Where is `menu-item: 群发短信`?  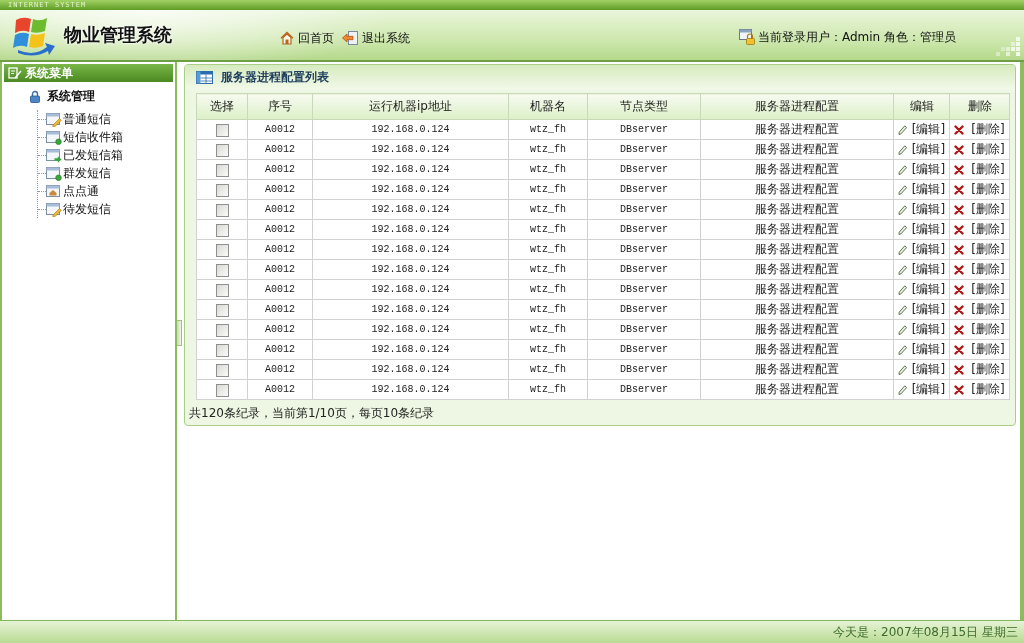
menu-item: 群发短信 is located at coordinates (78, 173).